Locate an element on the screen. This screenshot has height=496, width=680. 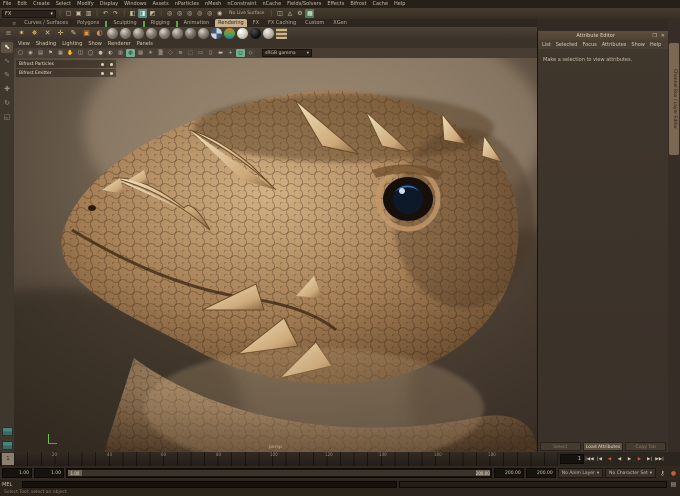
surface-shader-icon is located at coordinates (268, 33).